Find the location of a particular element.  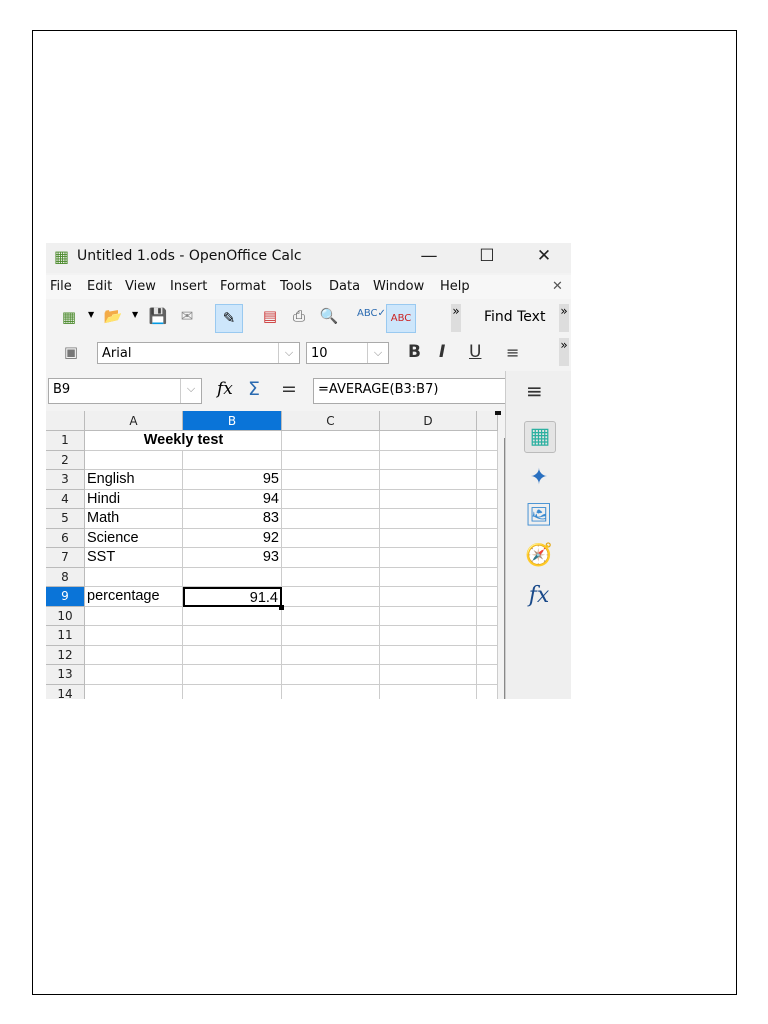

cell-A10 is located at coordinates (134, 616).